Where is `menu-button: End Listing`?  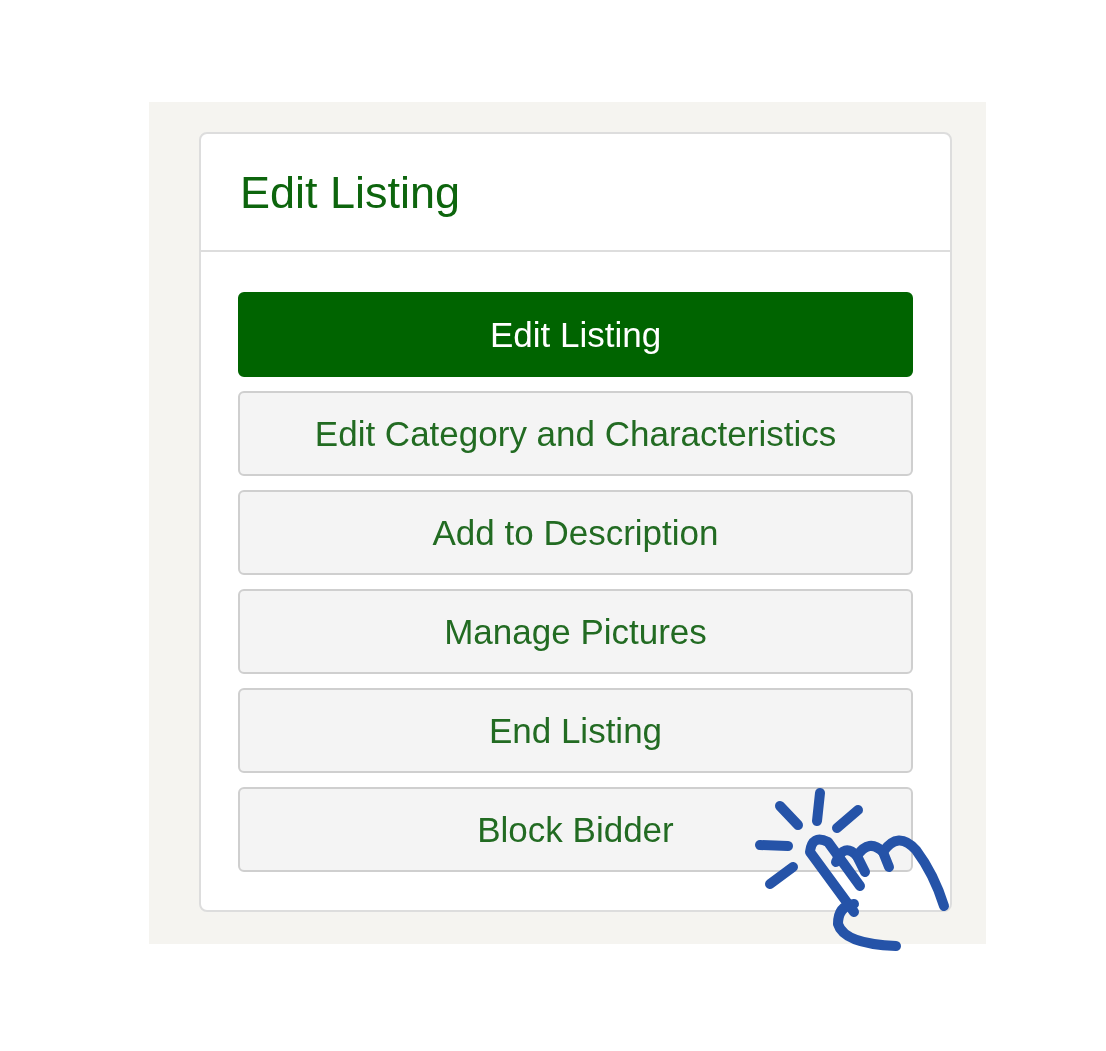 menu-button: End Listing is located at coordinates (575, 730).